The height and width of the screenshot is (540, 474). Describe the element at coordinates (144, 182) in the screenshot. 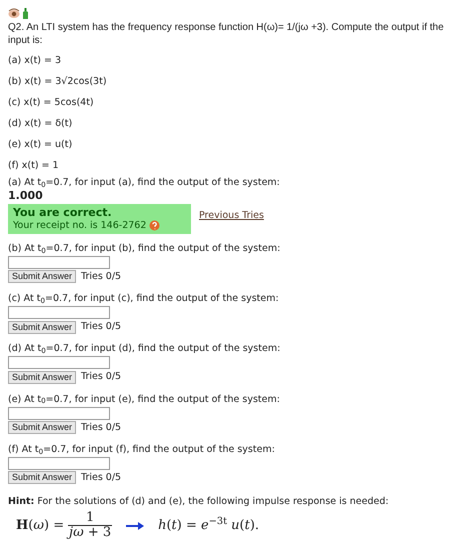

I see `question-prompt: (a) At t$_{0}$=0.7, for input (a), find the output of the system:` at that location.